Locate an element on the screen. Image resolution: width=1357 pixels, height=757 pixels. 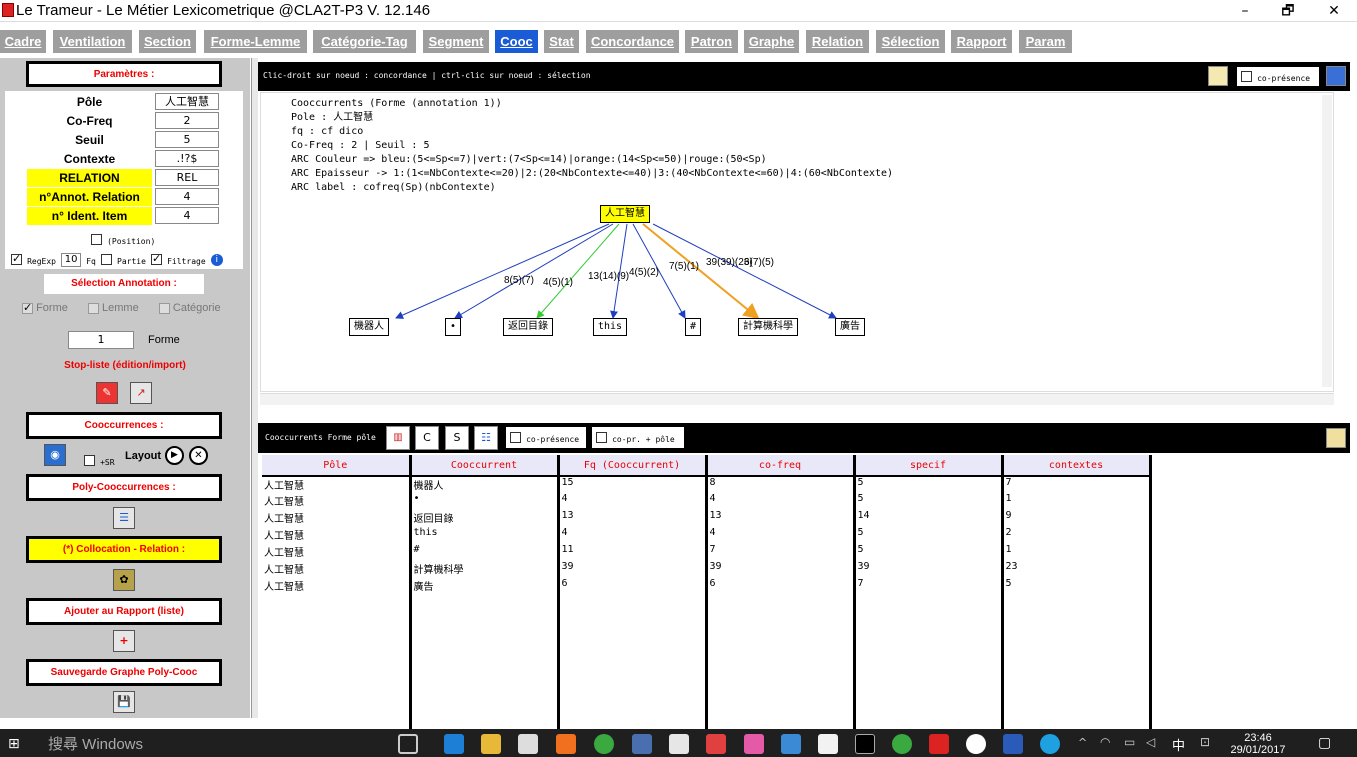
tab-segment: Segment is located at coordinates (456, 41).